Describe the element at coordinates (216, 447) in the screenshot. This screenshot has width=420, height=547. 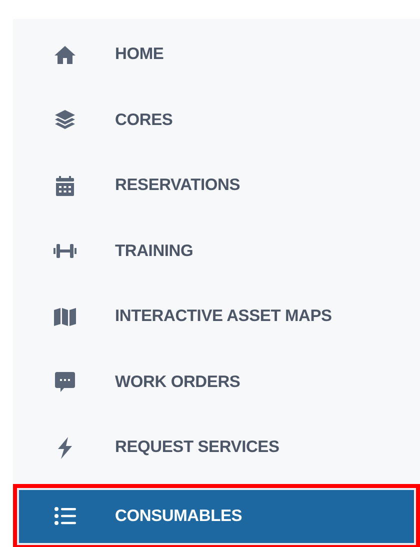
I see `menu-item: REQUEST SERVICES` at that location.